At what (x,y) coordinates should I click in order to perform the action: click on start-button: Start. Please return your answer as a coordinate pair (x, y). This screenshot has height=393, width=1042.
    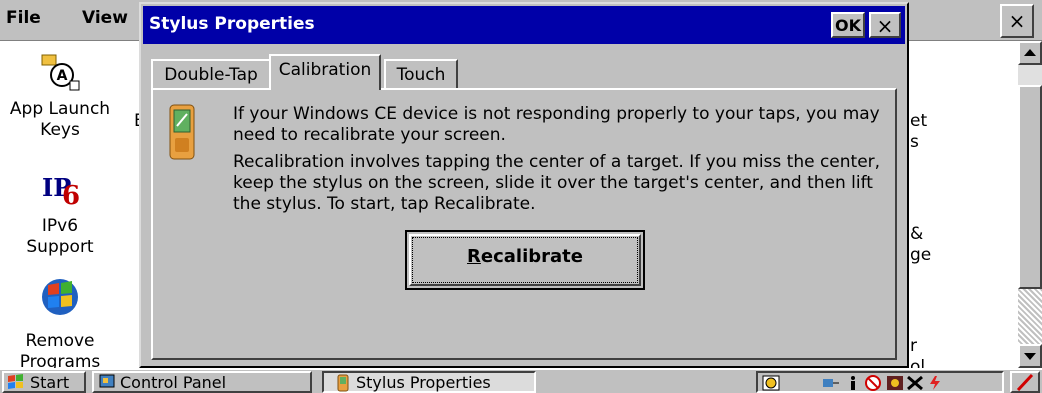
    Looking at the image, I should click on (44, 382).